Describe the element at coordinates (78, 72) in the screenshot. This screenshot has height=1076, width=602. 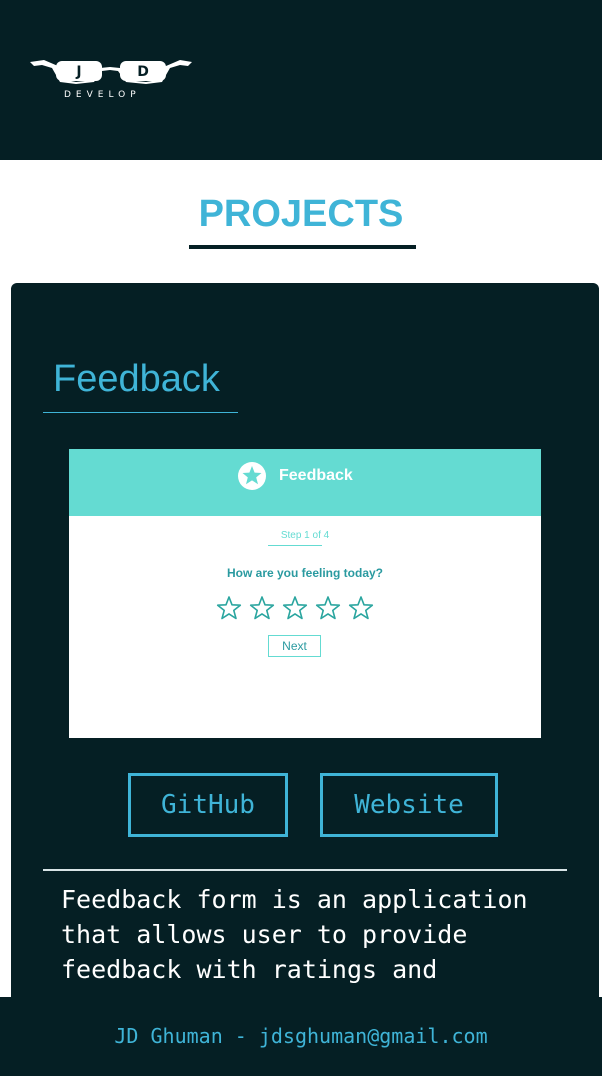
I see `logo-initial-j: J` at that location.